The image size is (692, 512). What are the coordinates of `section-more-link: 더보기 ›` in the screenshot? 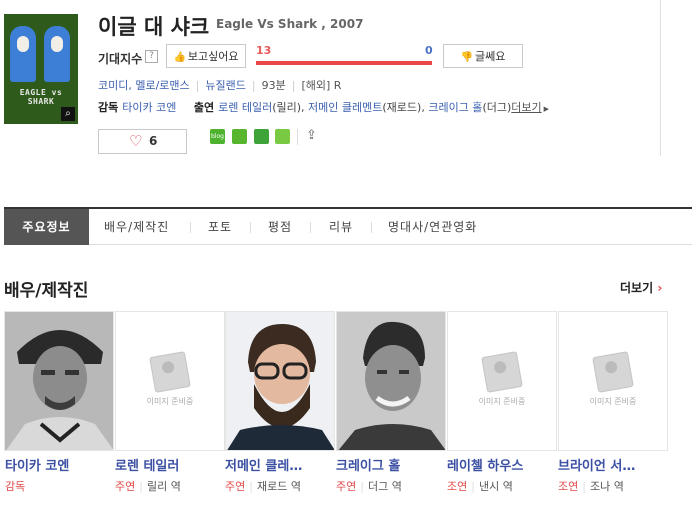 It's located at (641, 287).